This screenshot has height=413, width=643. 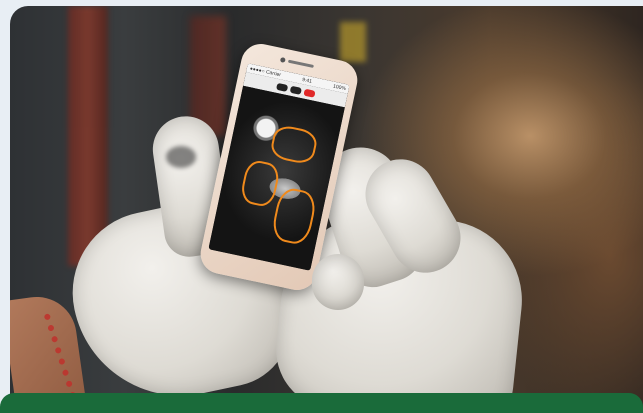 I want to click on front-camera-icon, so click(x=282, y=59).